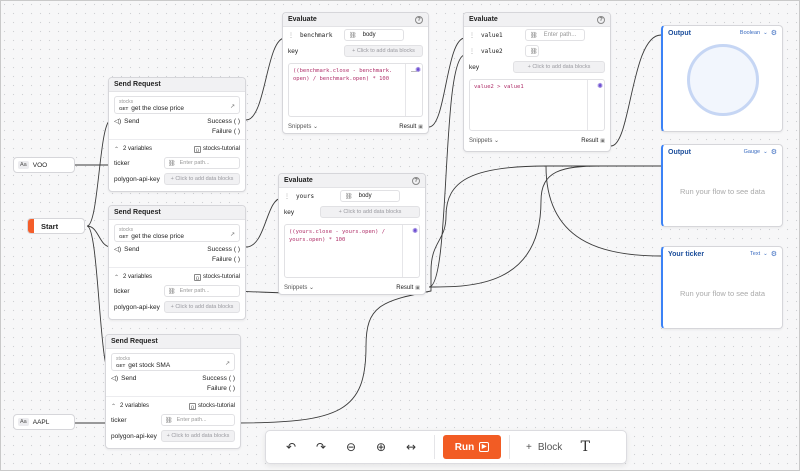  I want to click on zoom-in-icon: ⊕, so click(381, 447).